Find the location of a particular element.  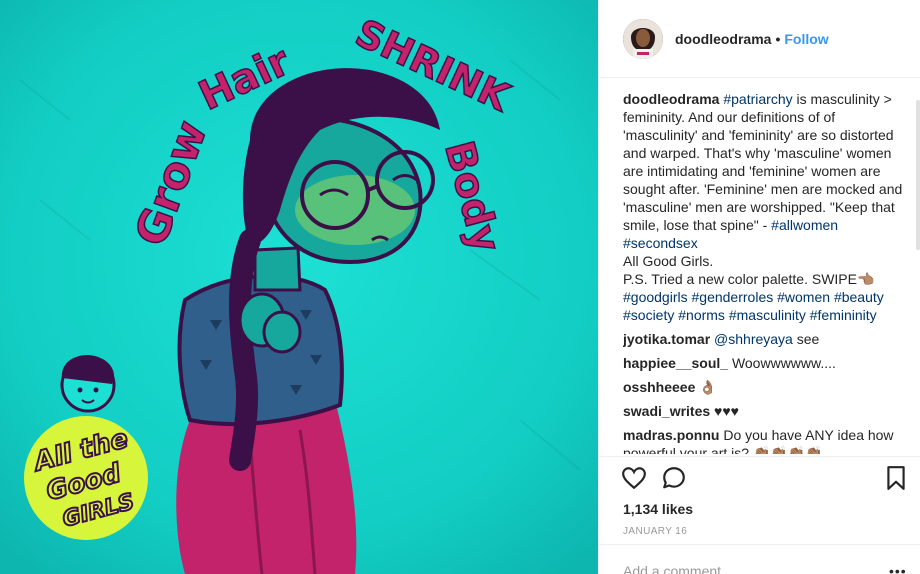

comment-username: madras.ponnu is located at coordinates (671, 435).